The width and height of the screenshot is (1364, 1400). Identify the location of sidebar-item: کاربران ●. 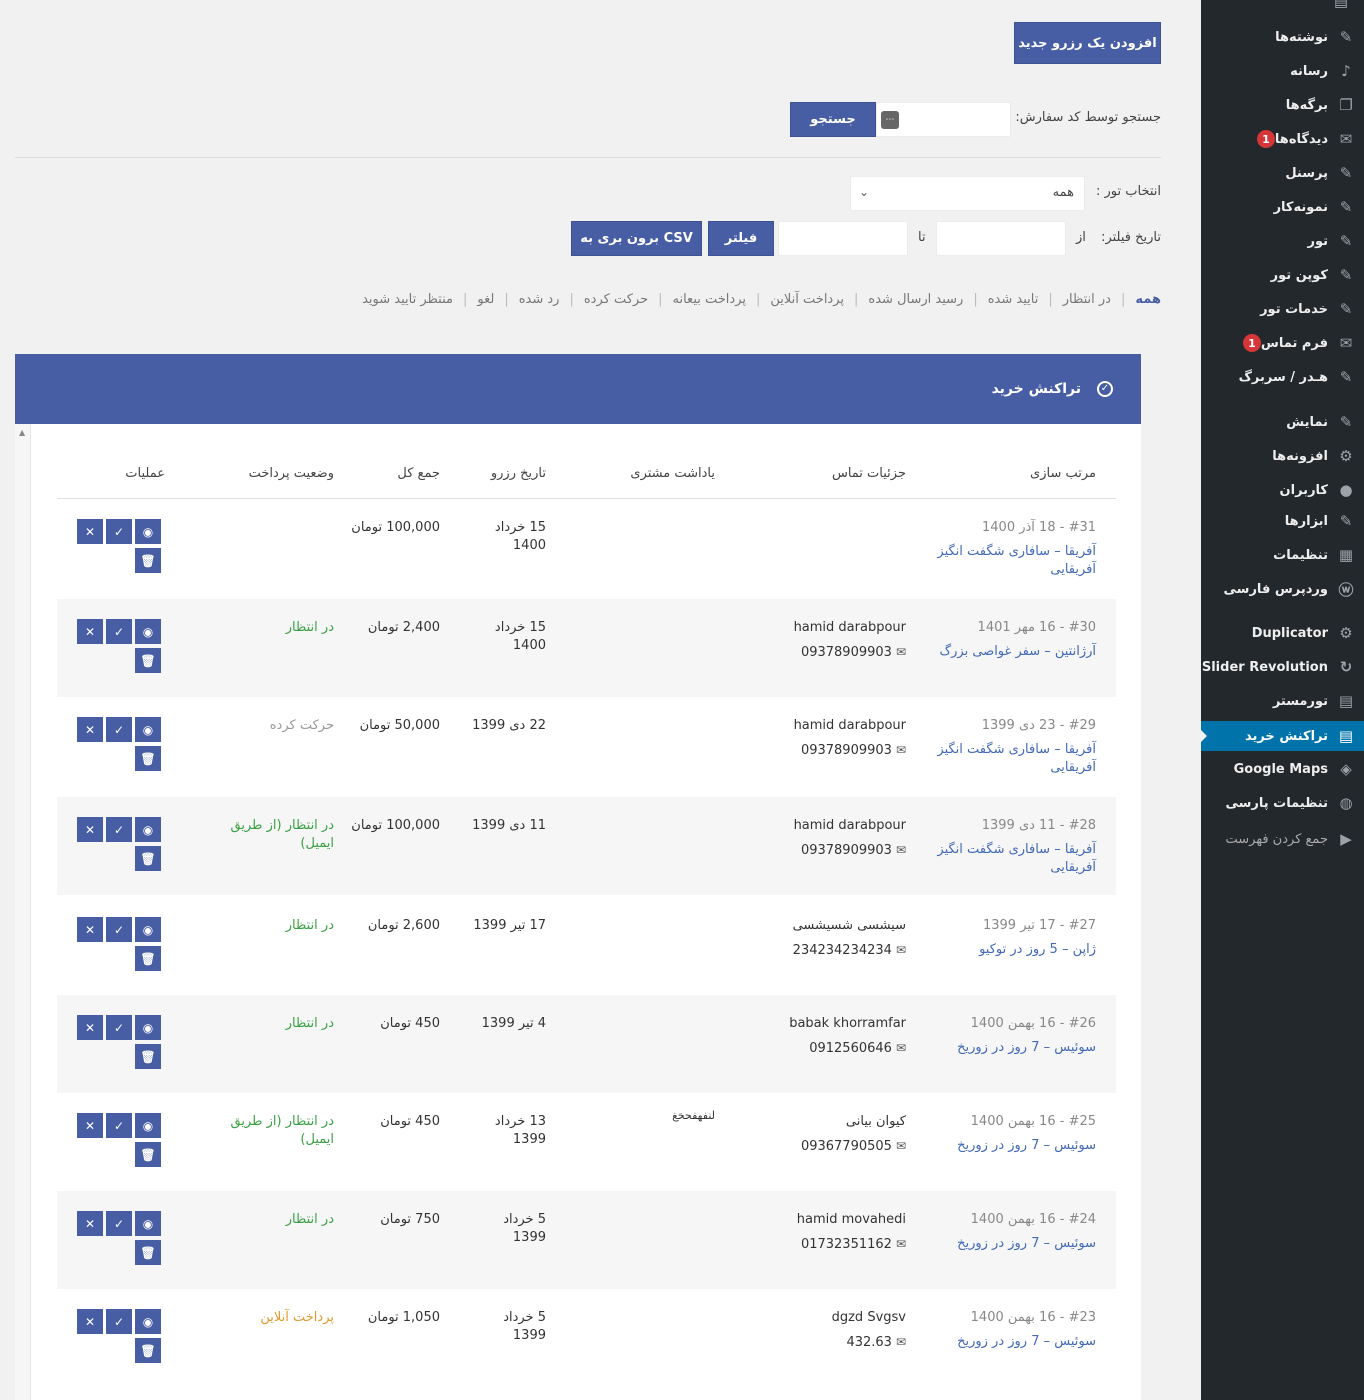
(1278, 490).